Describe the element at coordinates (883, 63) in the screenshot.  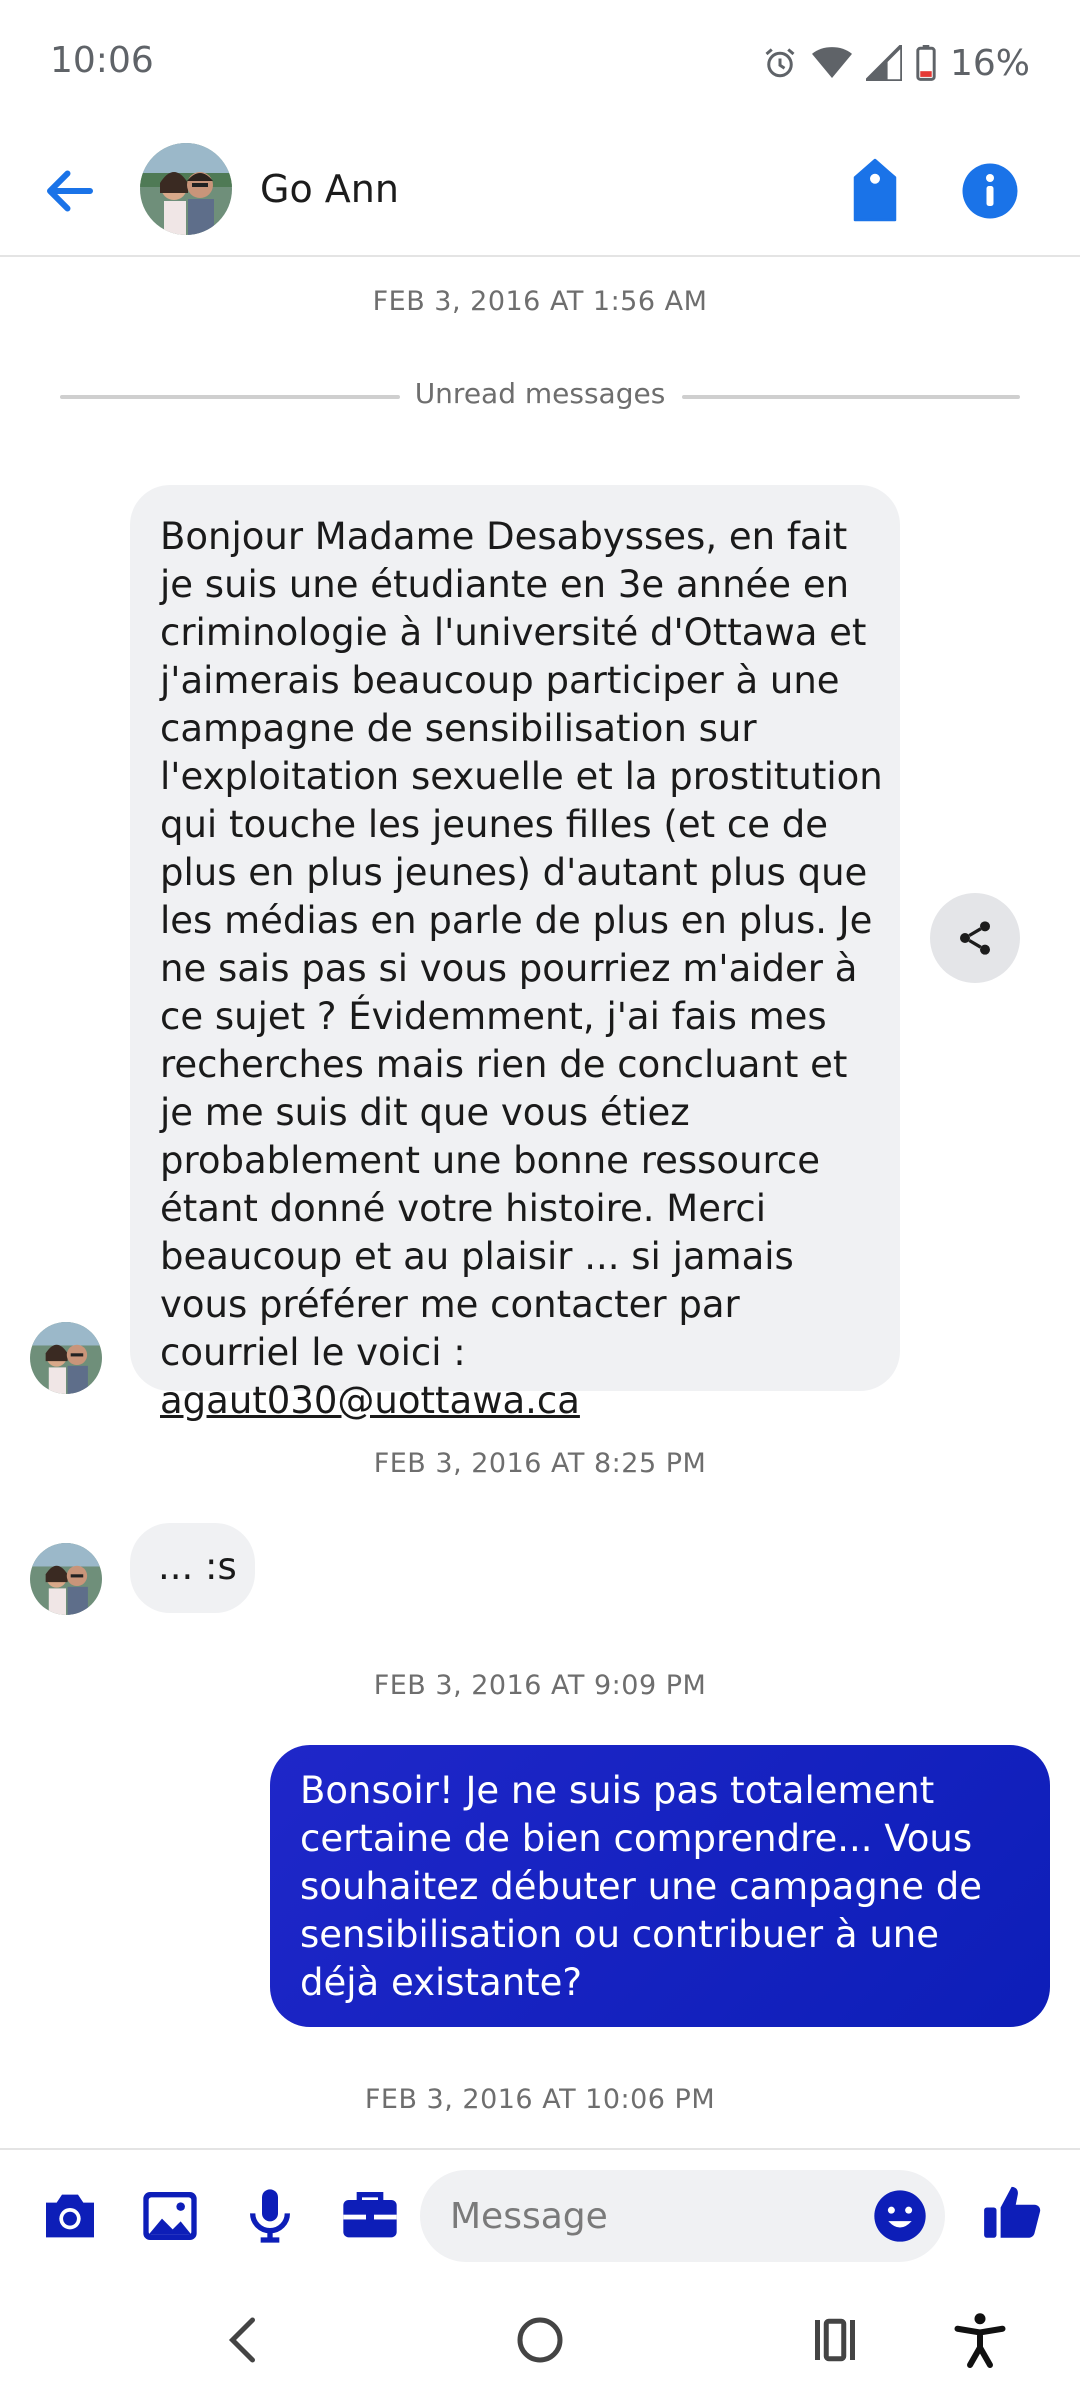
I see `signal-icon` at that location.